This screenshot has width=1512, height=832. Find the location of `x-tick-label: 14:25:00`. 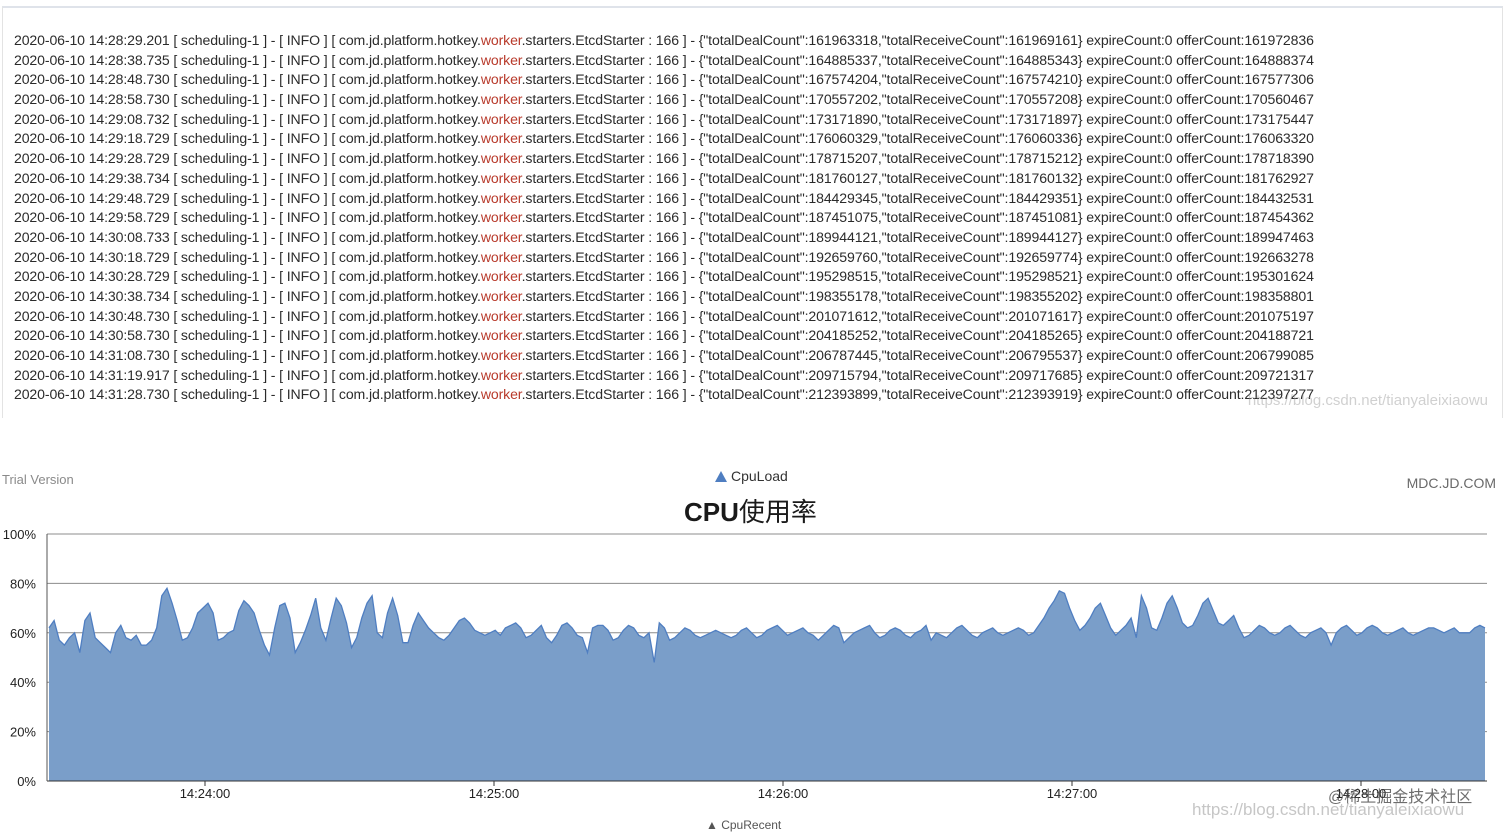

x-tick-label: 14:25:00 is located at coordinates (494, 793).